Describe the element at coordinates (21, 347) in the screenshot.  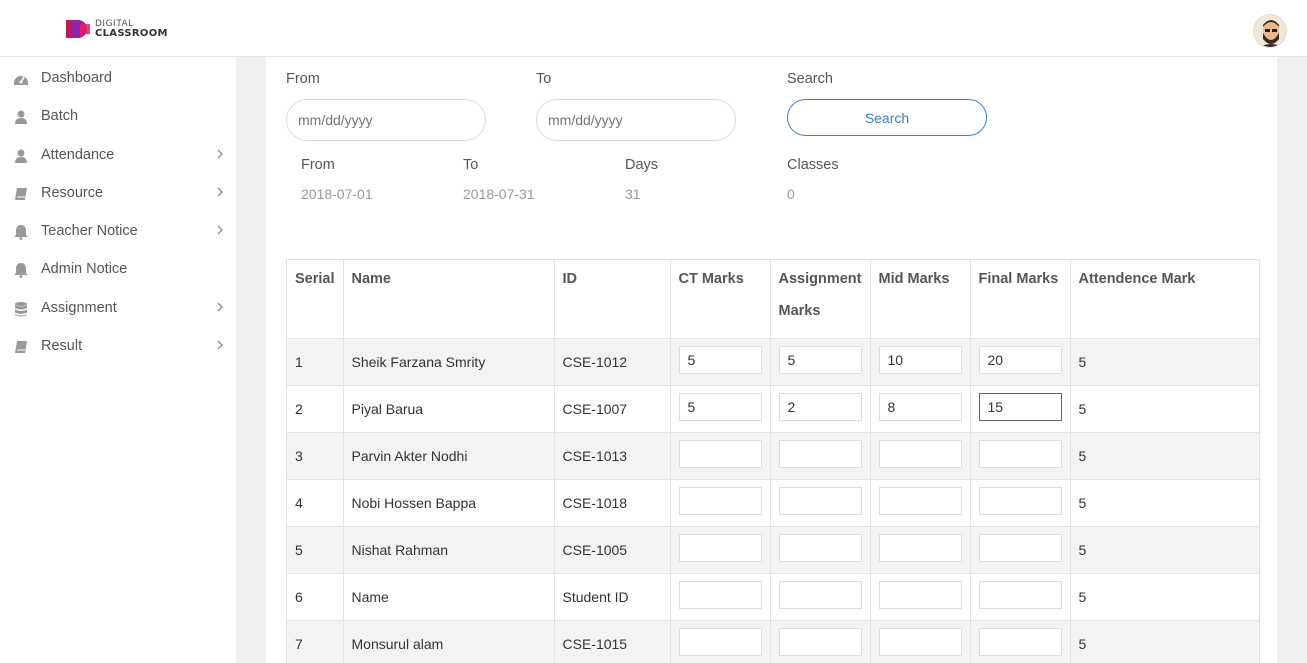
I see `book-icon` at that location.